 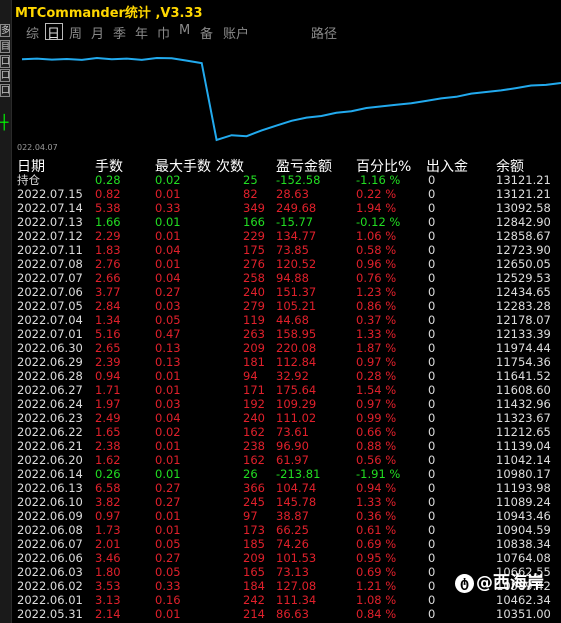 What do you see at coordinates (168, 348) in the screenshot?
I see `cell-max: 0.13` at bounding box center [168, 348].